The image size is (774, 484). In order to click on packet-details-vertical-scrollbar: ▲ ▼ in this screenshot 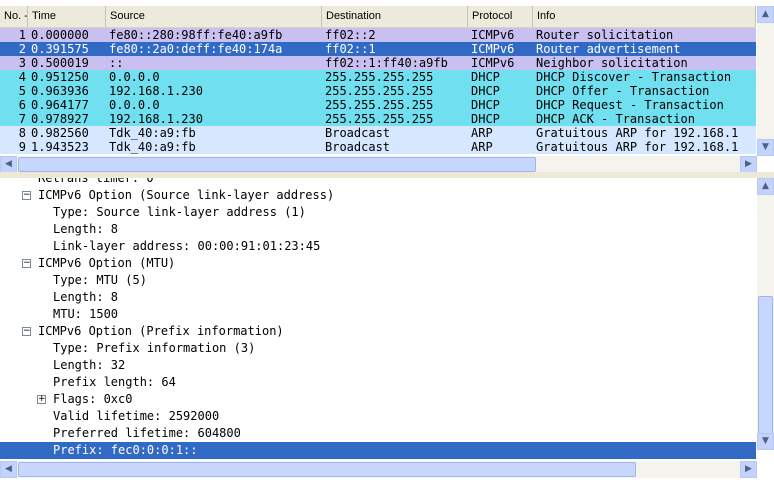, I will do `click(765, 314)`.